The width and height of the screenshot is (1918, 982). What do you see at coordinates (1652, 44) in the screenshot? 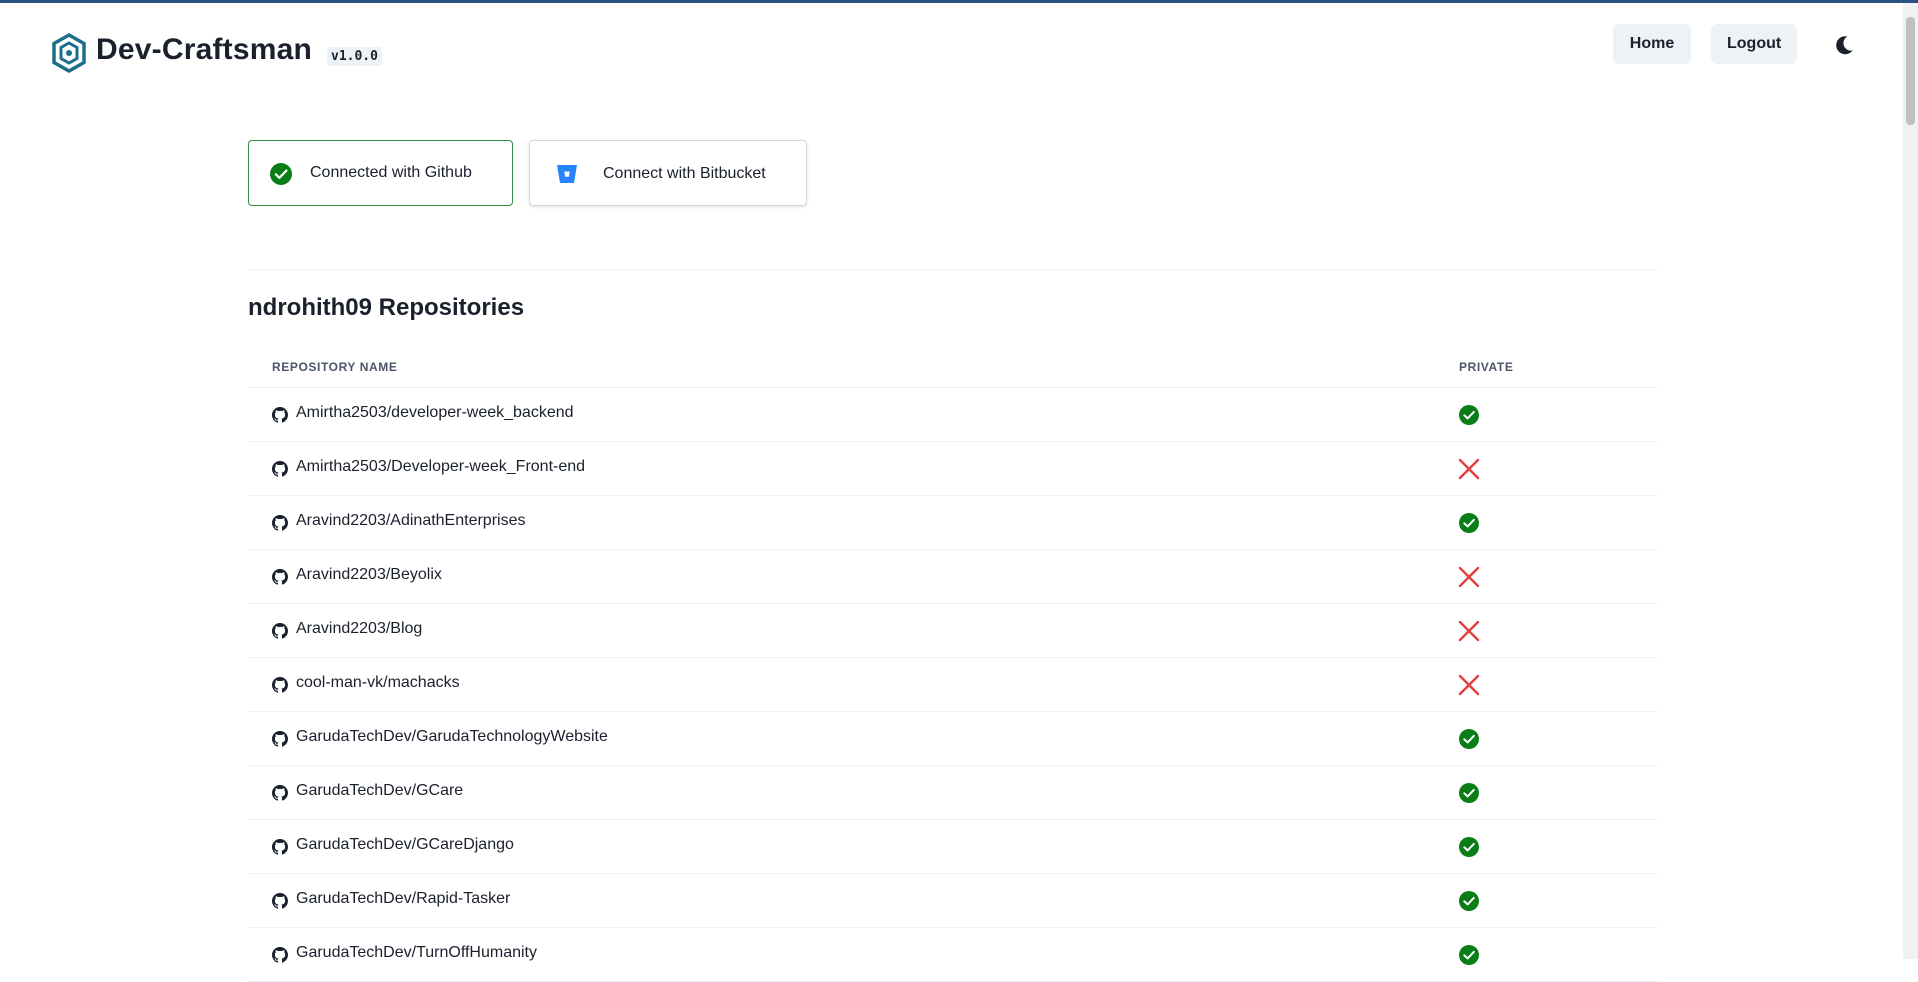
I see `home-button: Home` at bounding box center [1652, 44].